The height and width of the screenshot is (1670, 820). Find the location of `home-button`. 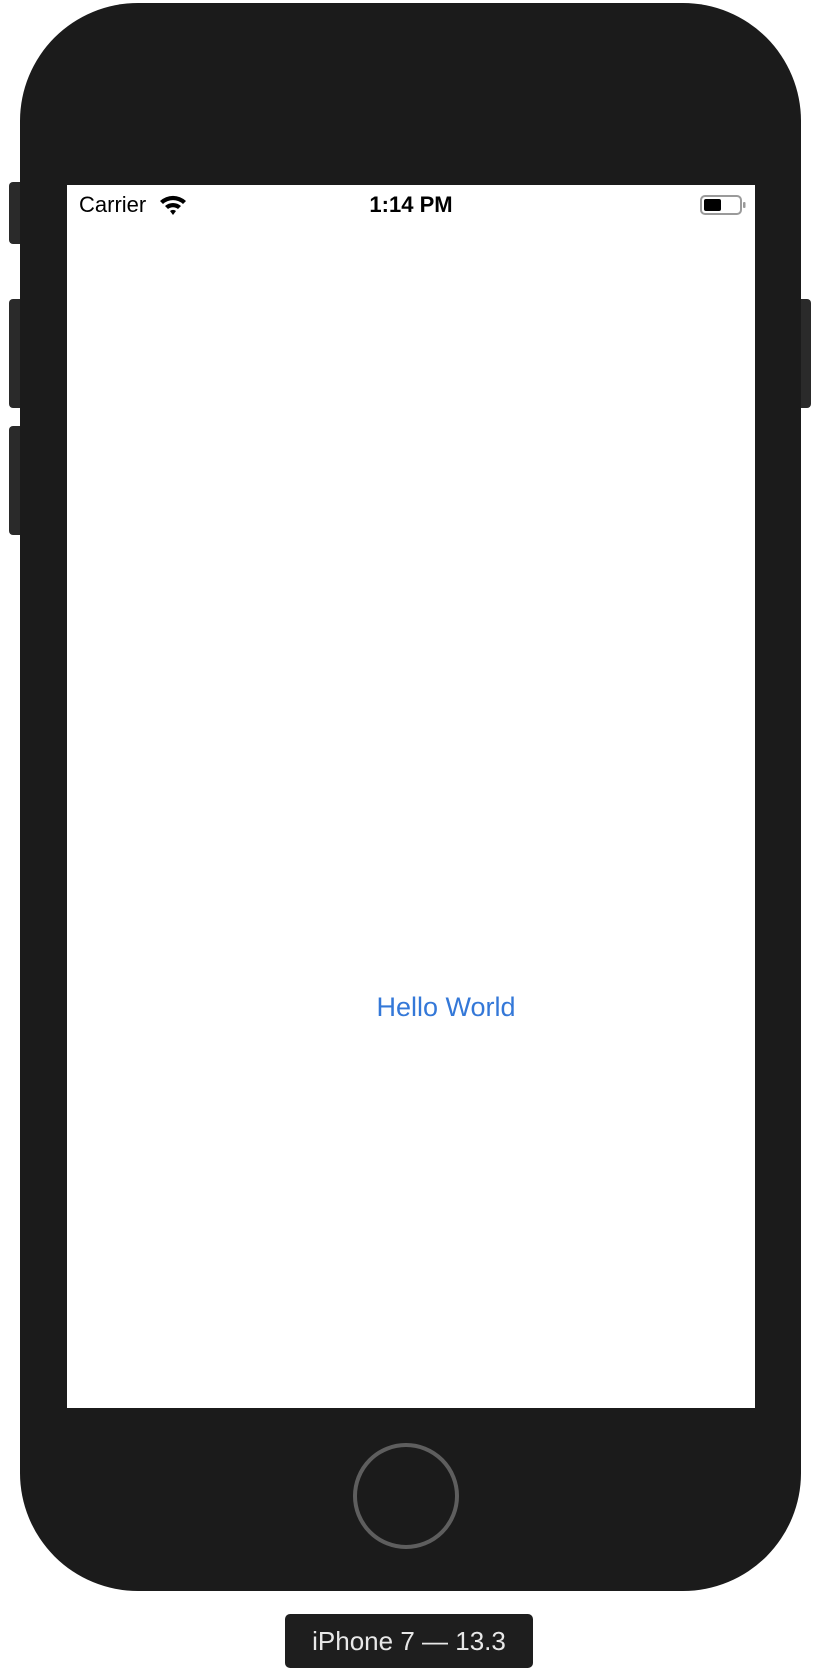

home-button is located at coordinates (406, 1496).